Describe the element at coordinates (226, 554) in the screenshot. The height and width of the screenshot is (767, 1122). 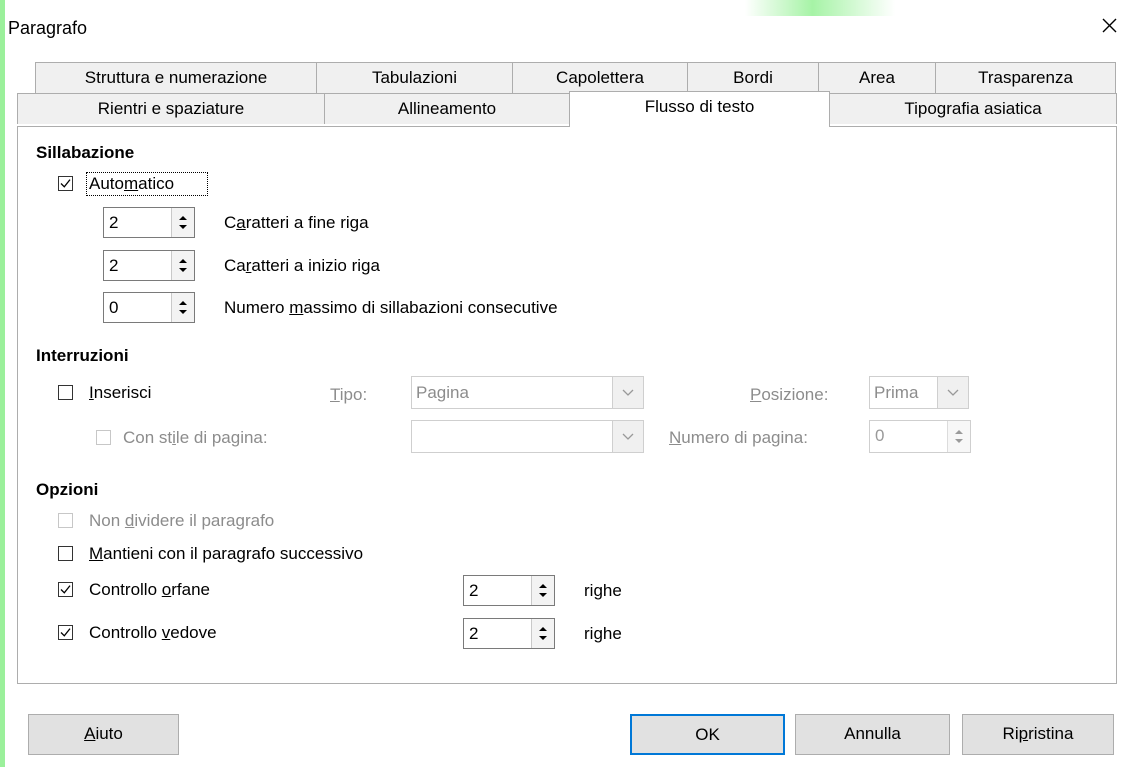
I see `keep-next-label: Mantieni con il paragrafo successivo` at that location.